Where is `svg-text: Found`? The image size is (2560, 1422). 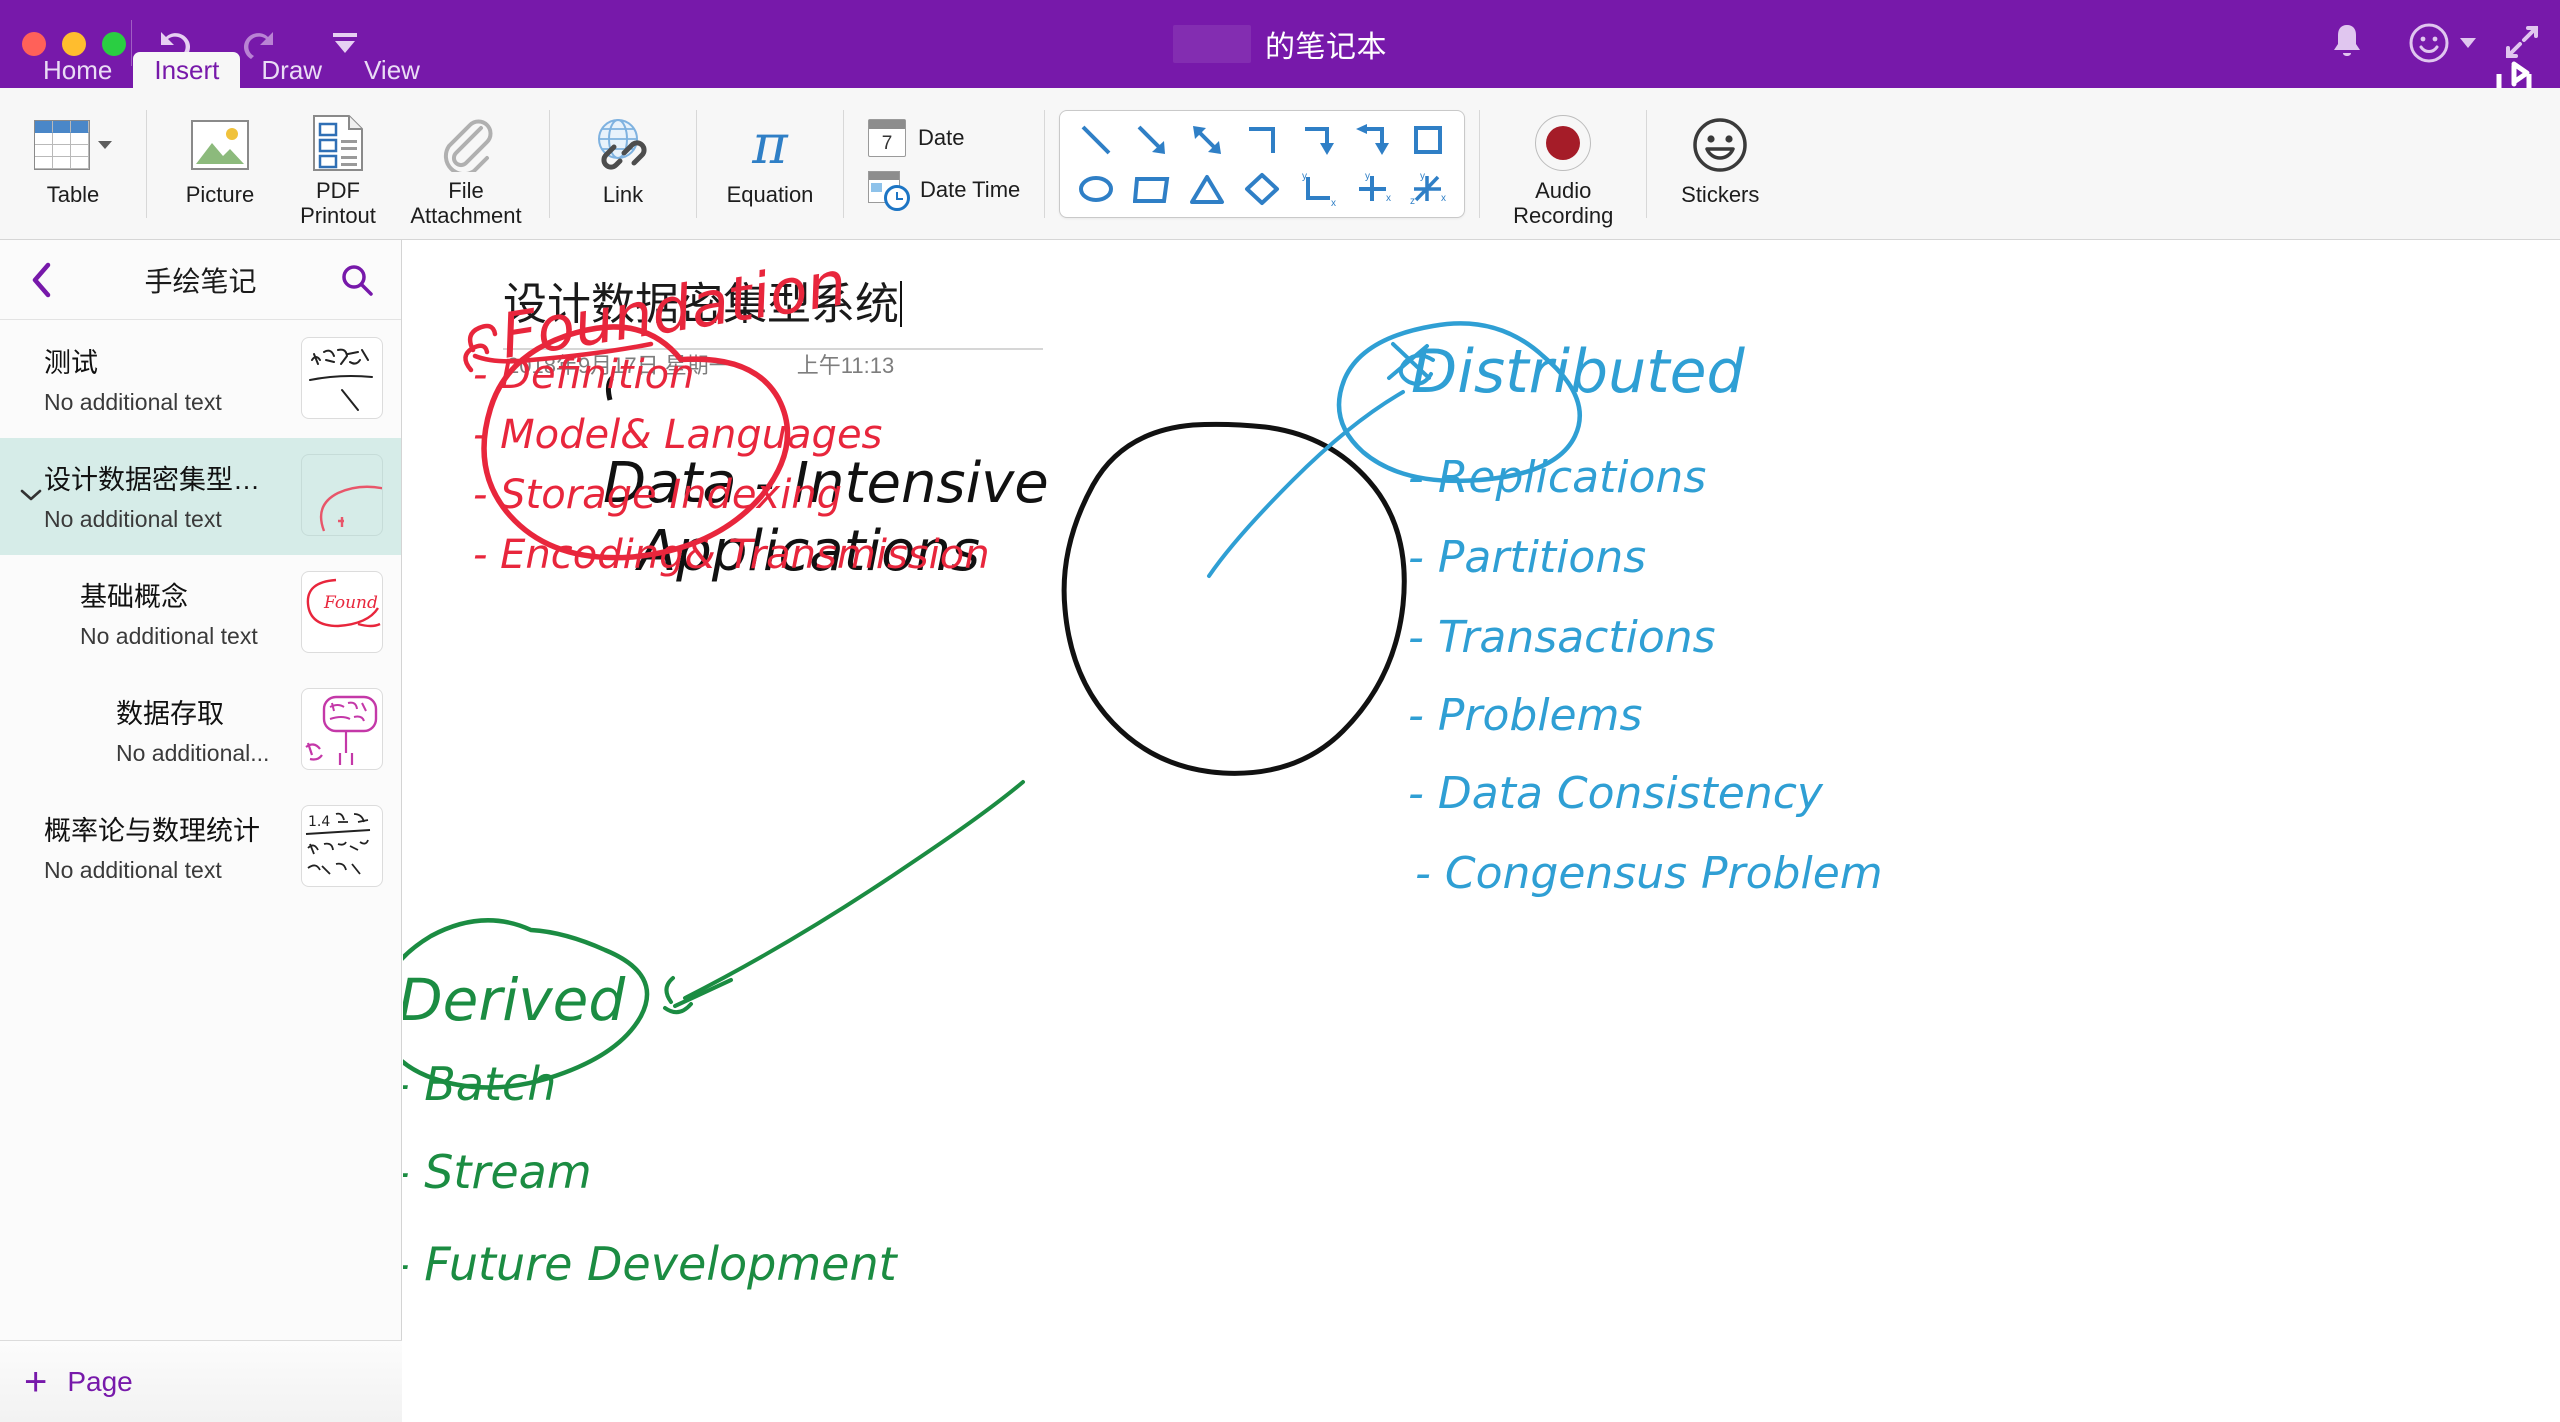 svg-text: Found is located at coordinates (350, 603).